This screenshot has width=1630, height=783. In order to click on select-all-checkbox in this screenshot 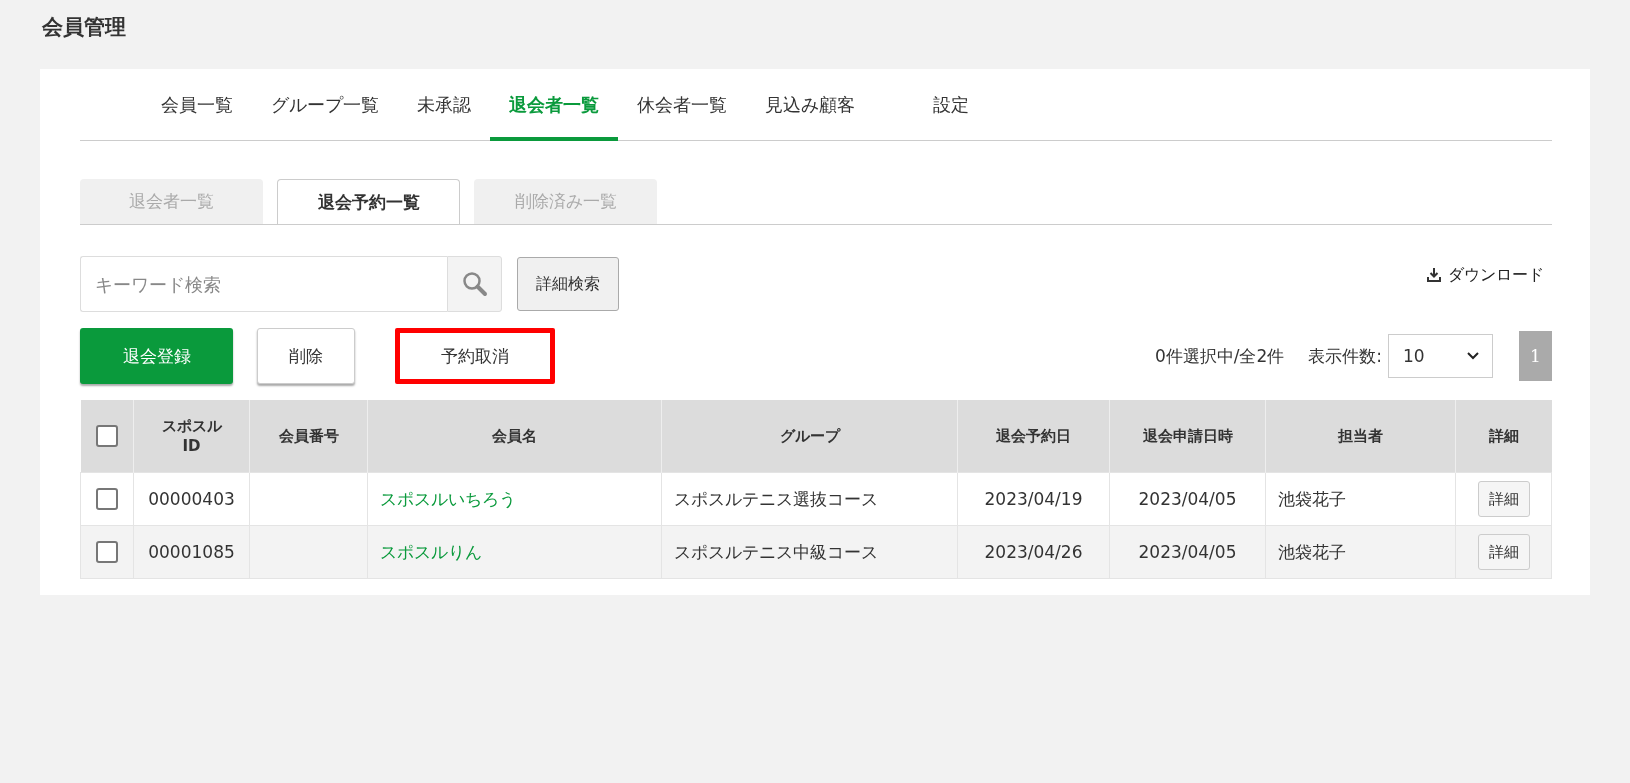, I will do `click(106, 436)`.